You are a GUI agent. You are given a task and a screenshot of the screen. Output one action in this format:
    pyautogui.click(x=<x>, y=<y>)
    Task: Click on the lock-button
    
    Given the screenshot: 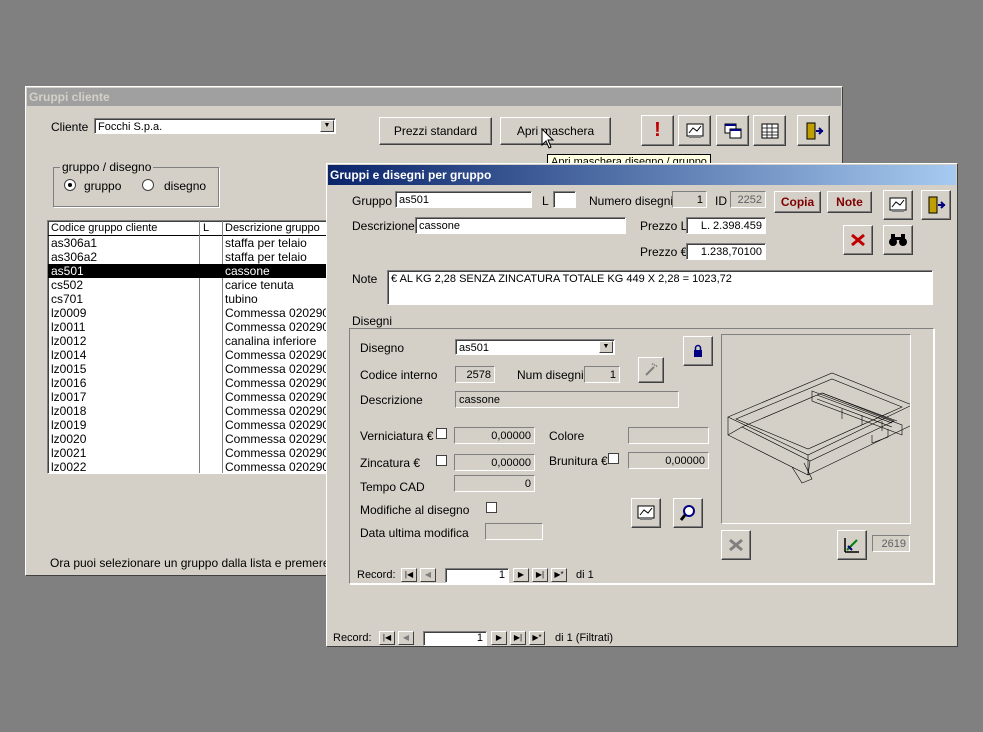 What is the action you would take?
    pyautogui.click(x=698, y=351)
    